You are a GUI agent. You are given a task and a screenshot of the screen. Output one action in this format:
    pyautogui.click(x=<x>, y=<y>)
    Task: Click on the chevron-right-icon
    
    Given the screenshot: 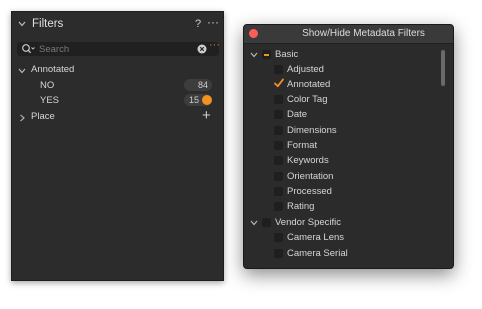 What is the action you would take?
    pyautogui.click(x=22, y=118)
    